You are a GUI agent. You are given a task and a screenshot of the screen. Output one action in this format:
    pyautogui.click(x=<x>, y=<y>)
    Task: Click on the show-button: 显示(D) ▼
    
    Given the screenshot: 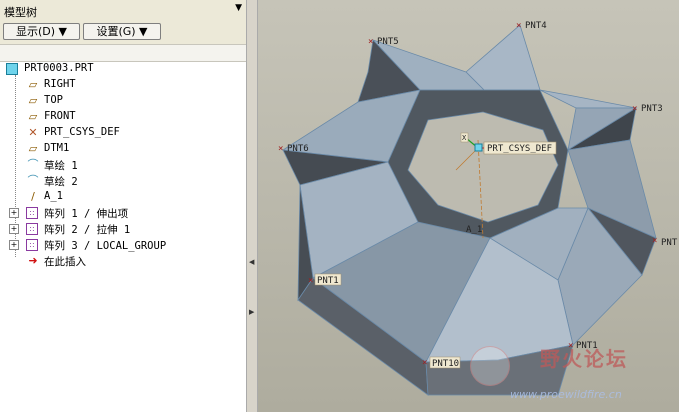 What is the action you would take?
    pyautogui.click(x=41, y=31)
    